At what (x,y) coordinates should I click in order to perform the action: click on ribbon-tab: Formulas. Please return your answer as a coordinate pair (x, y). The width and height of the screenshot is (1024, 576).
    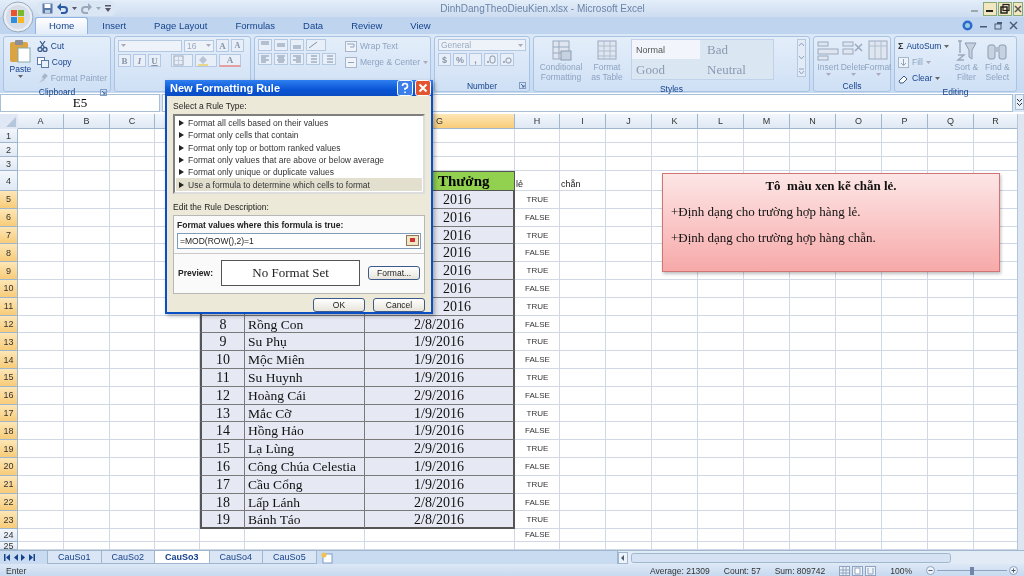
    Looking at the image, I should click on (255, 25).